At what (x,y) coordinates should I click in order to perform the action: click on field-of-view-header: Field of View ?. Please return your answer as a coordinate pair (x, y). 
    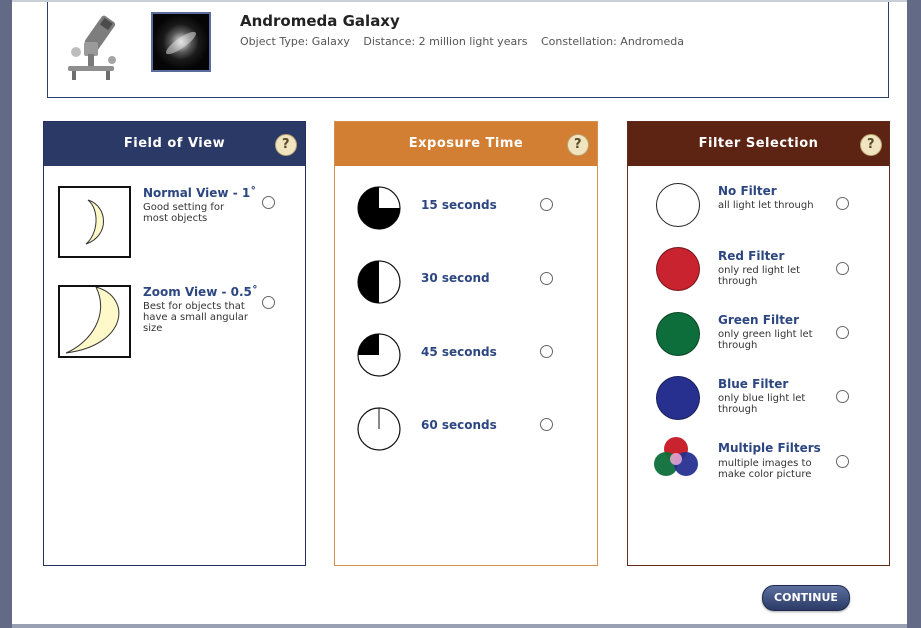
    Looking at the image, I should click on (174, 144).